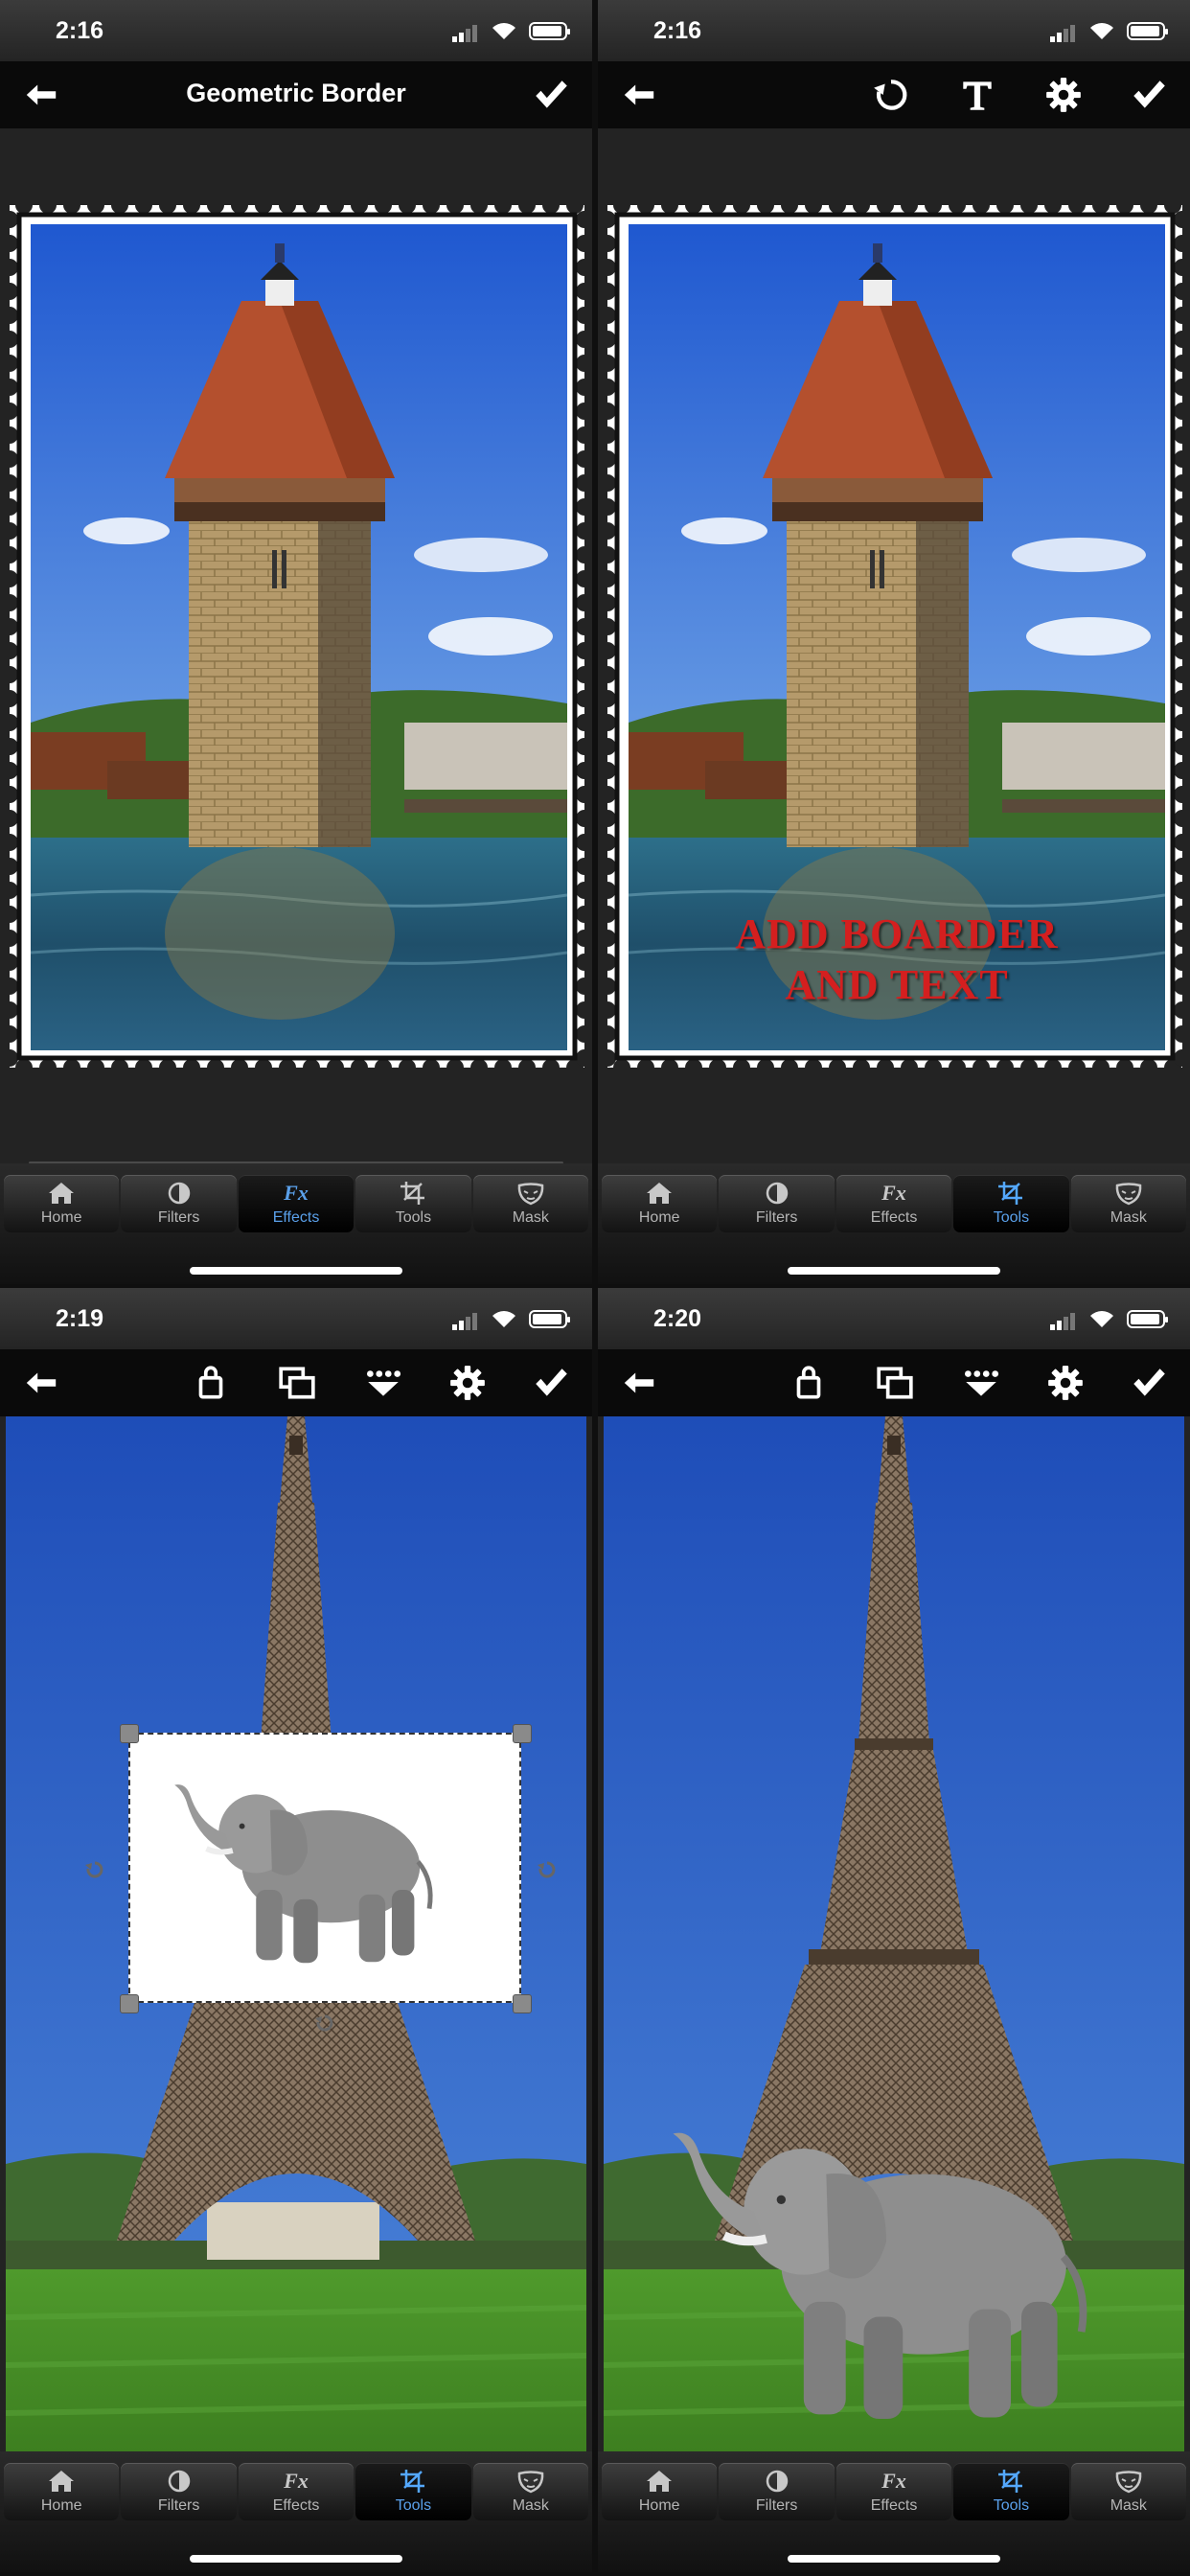 The width and height of the screenshot is (1190, 2576). I want to click on fx-icon: Fx, so click(296, 1193).